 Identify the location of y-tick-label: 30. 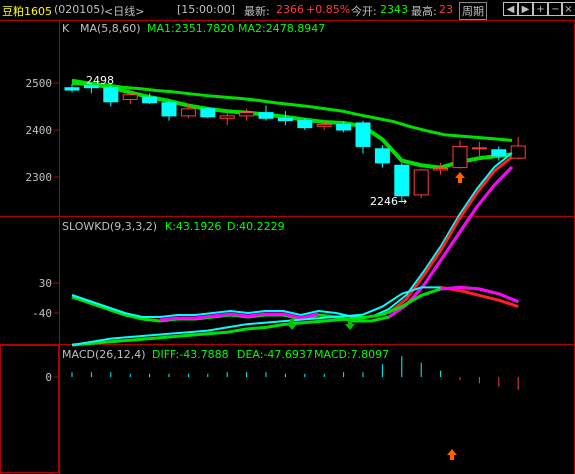
(45, 283).